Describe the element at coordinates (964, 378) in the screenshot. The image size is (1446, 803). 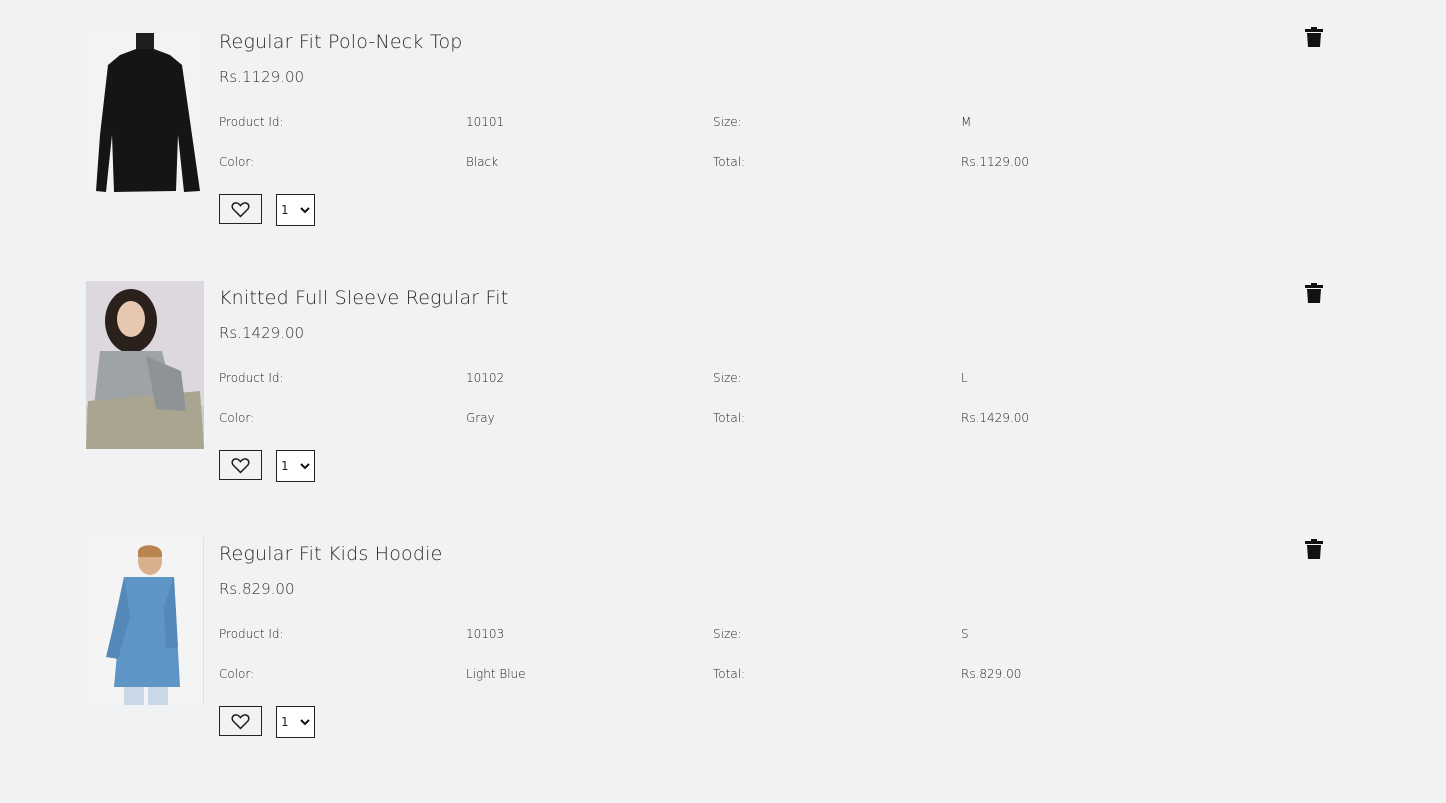
I see `size-value: L` at that location.